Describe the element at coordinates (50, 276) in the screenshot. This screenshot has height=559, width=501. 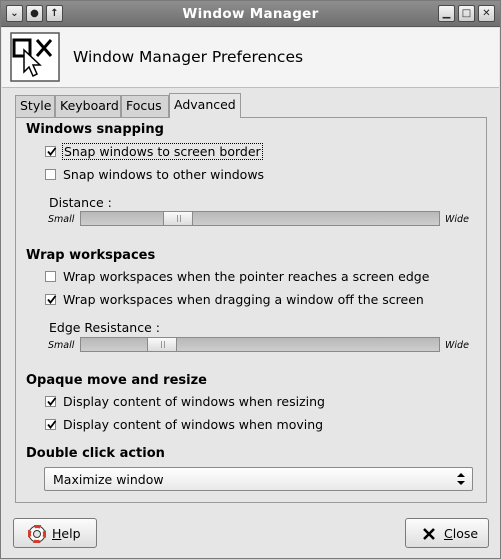
I see `wrap-pointer-edge-checkbox` at that location.